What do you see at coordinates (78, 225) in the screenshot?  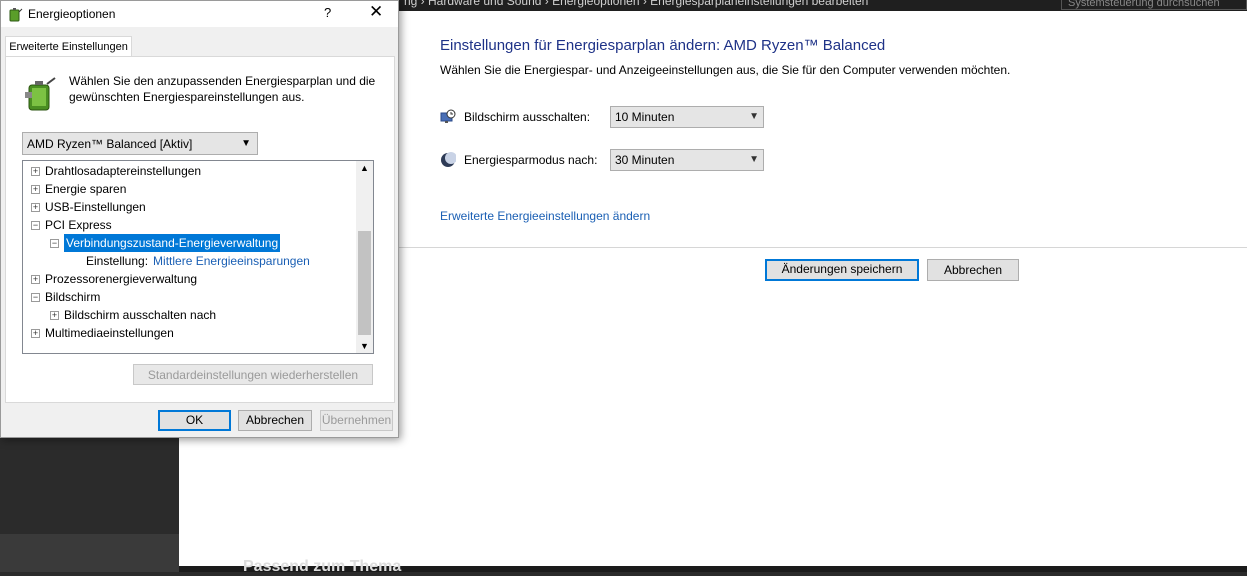 I see `tree-item-label: PCI Express` at bounding box center [78, 225].